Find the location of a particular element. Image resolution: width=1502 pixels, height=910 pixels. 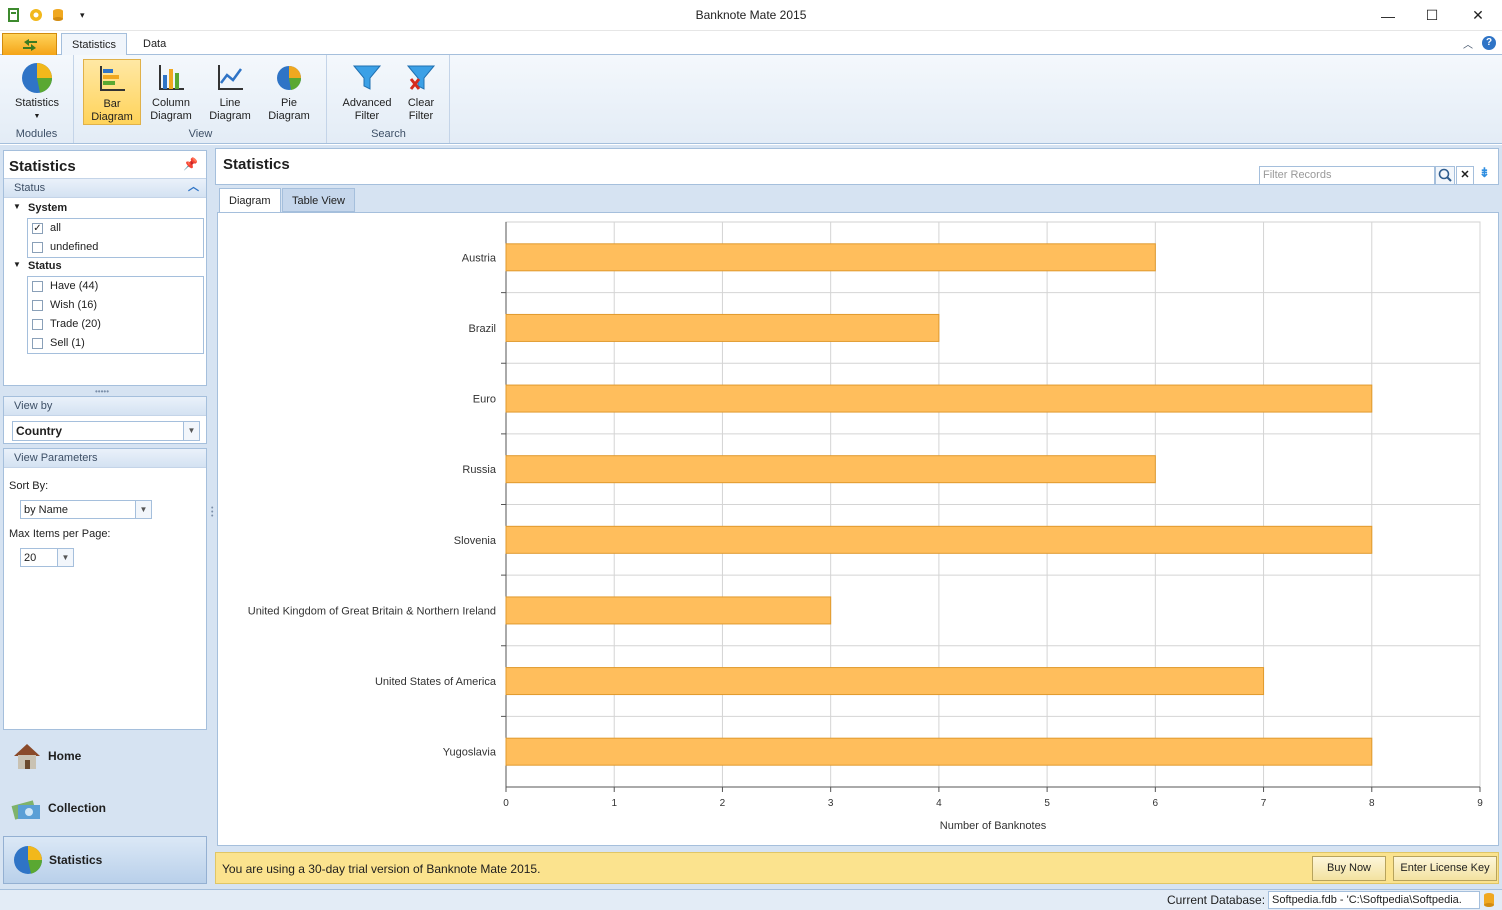

minimize-button: — is located at coordinates (1388, 15).